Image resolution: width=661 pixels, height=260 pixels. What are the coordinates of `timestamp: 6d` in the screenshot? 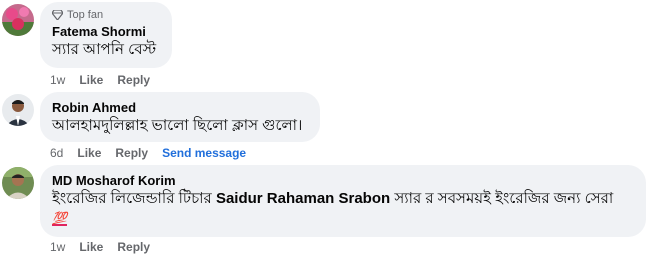 It's located at (56, 153).